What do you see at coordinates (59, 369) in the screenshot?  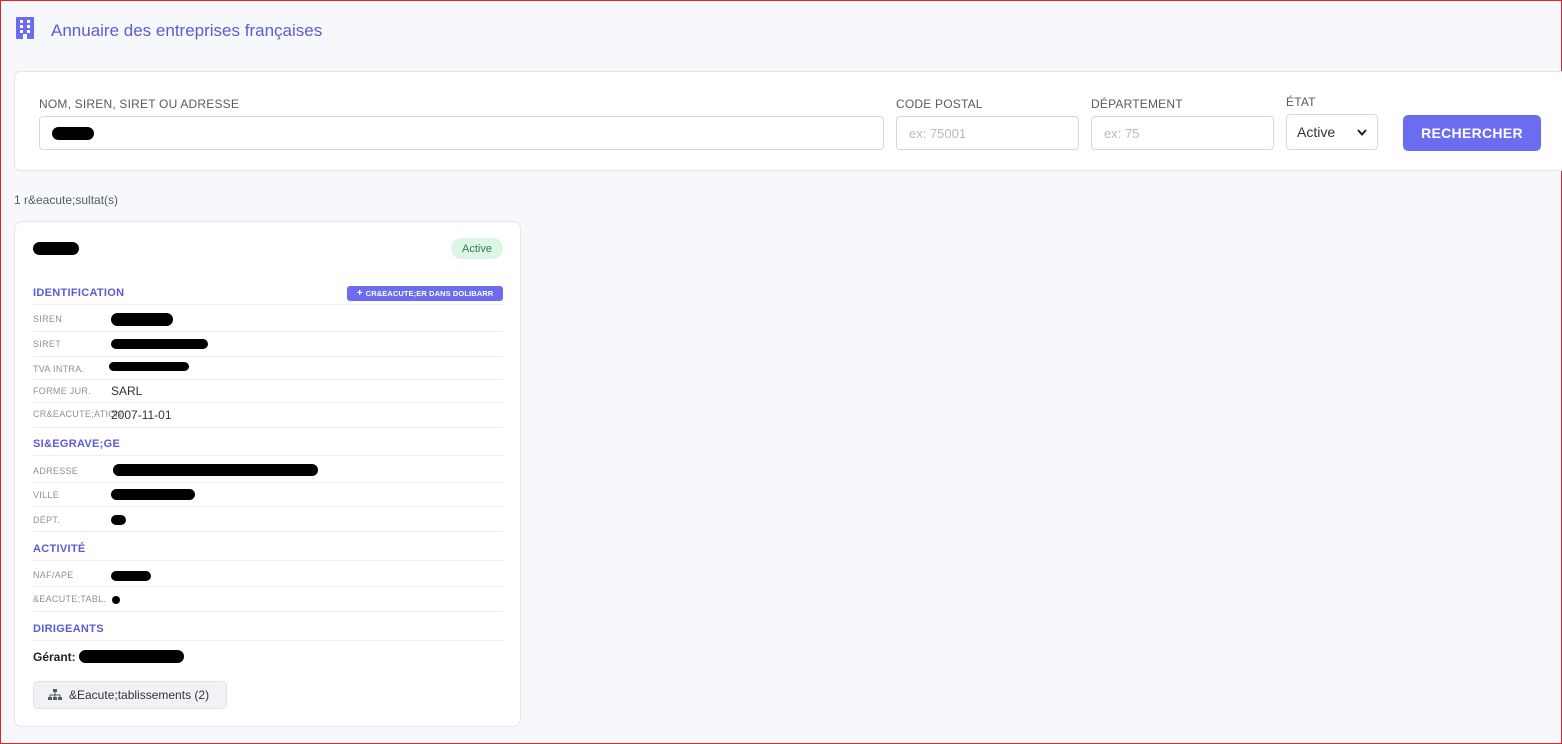 I see `tva-label: TVA INTRA.` at bounding box center [59, 369].